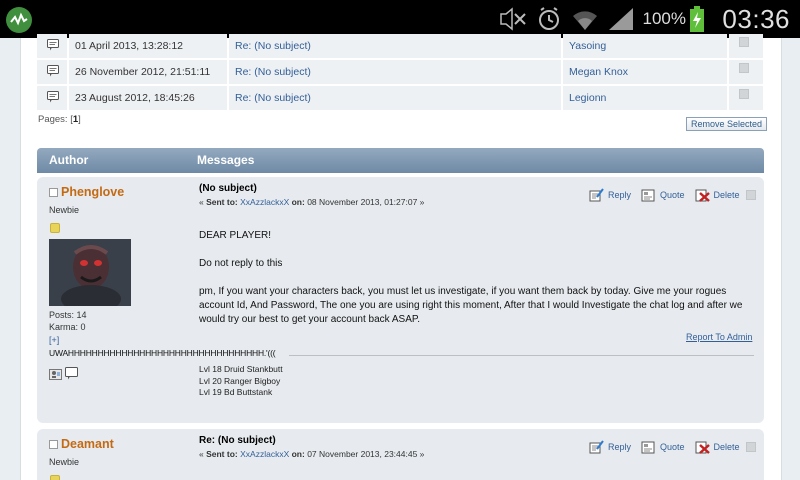 The image size is (800, 480). I want to click on pagination: Pages: [1], so click(59, 119).